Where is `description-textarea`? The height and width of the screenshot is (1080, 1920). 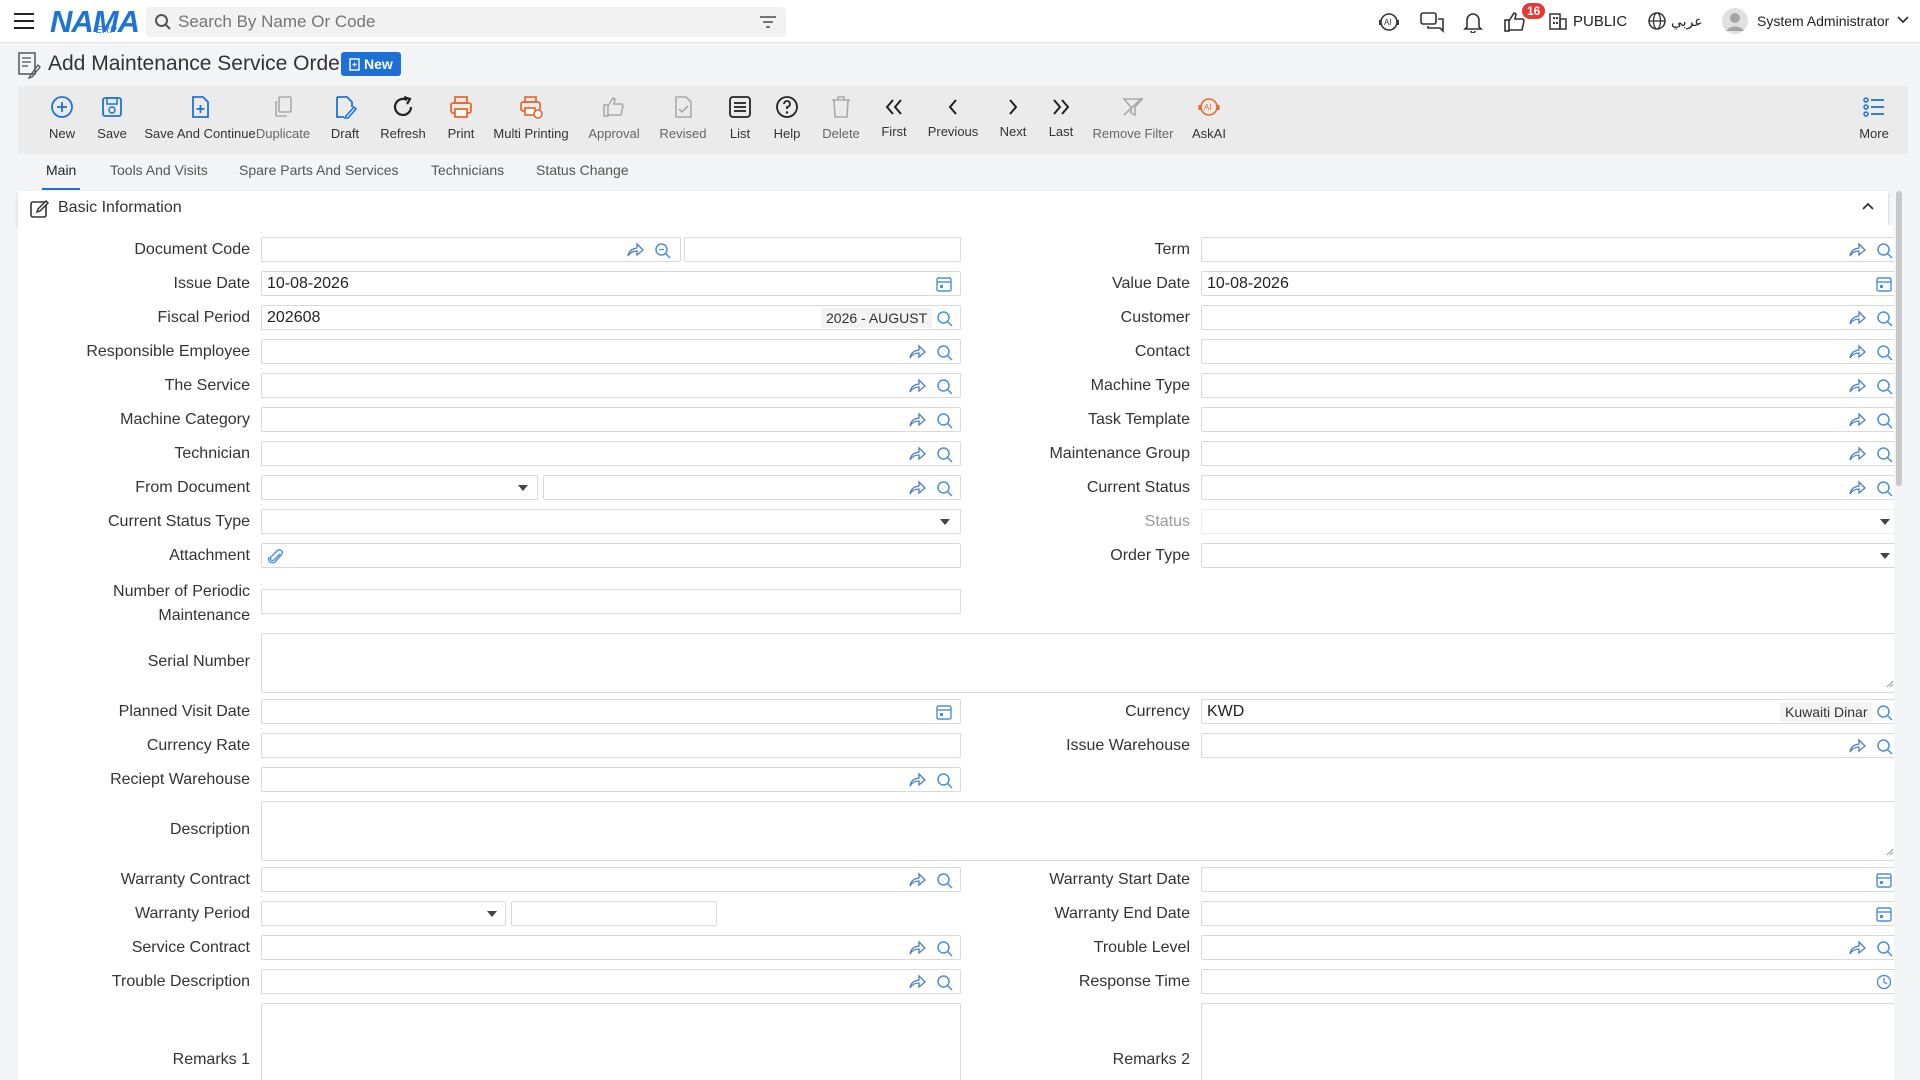 description-textarea is located at coordinates (1077, 831).